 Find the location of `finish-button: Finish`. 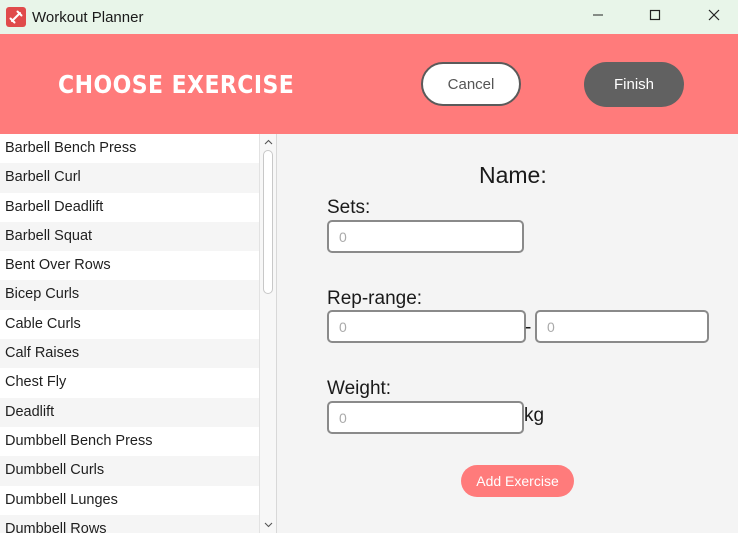

finish-button: Finish is located at coordinates (634, 84).